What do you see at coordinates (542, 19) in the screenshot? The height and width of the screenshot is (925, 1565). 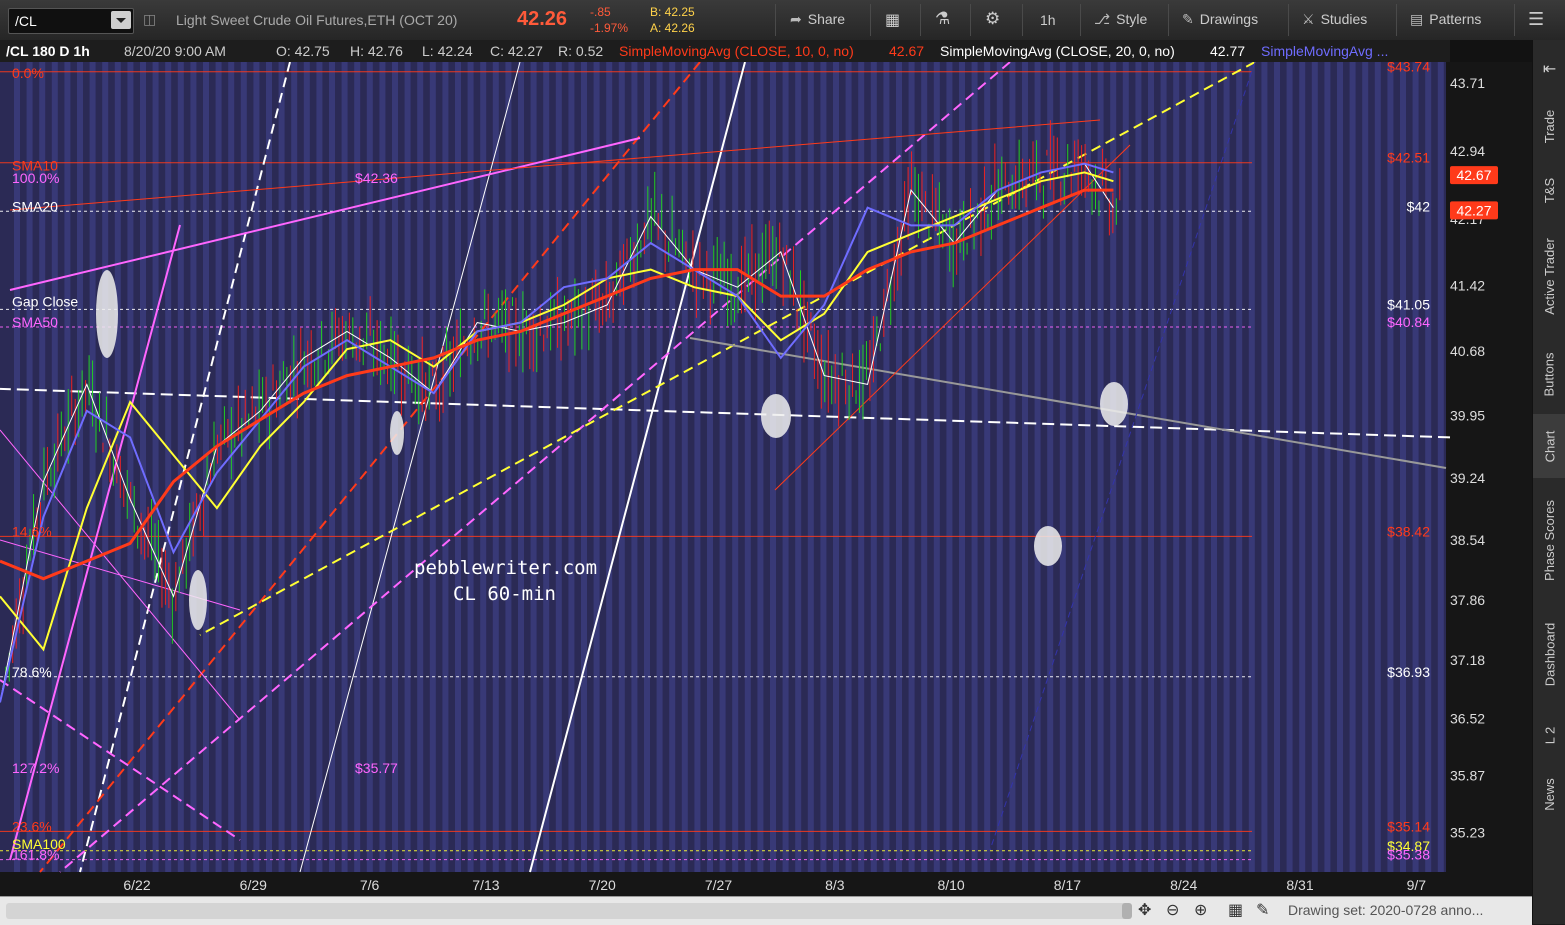 I see `last-price: 42.26` at bounding box center [542, 19].